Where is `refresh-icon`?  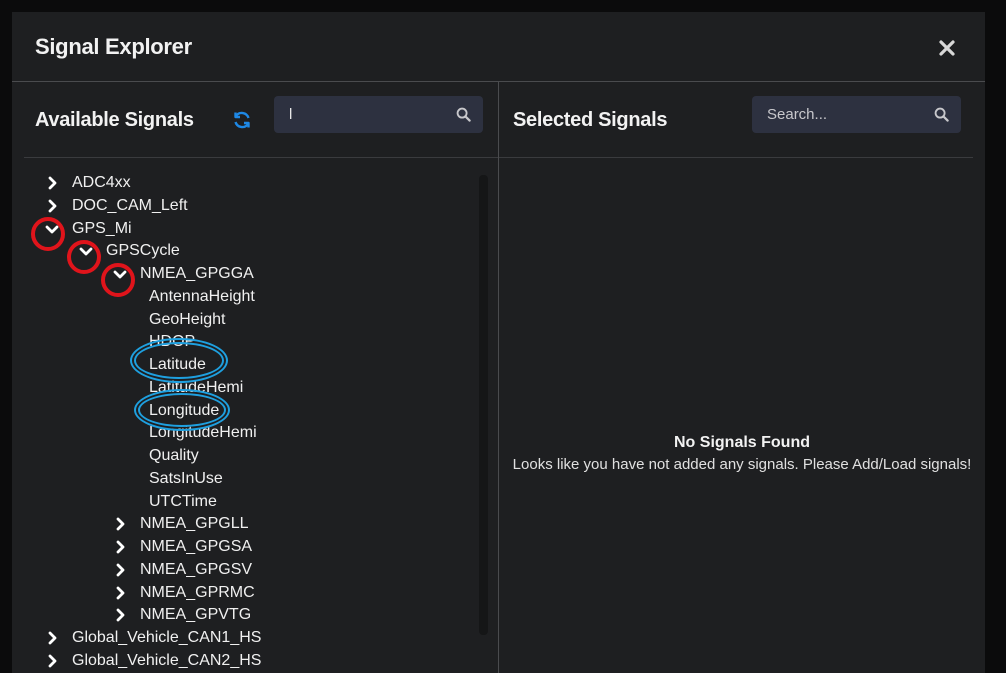 refresh-icon is located at coordinates (242, 120).